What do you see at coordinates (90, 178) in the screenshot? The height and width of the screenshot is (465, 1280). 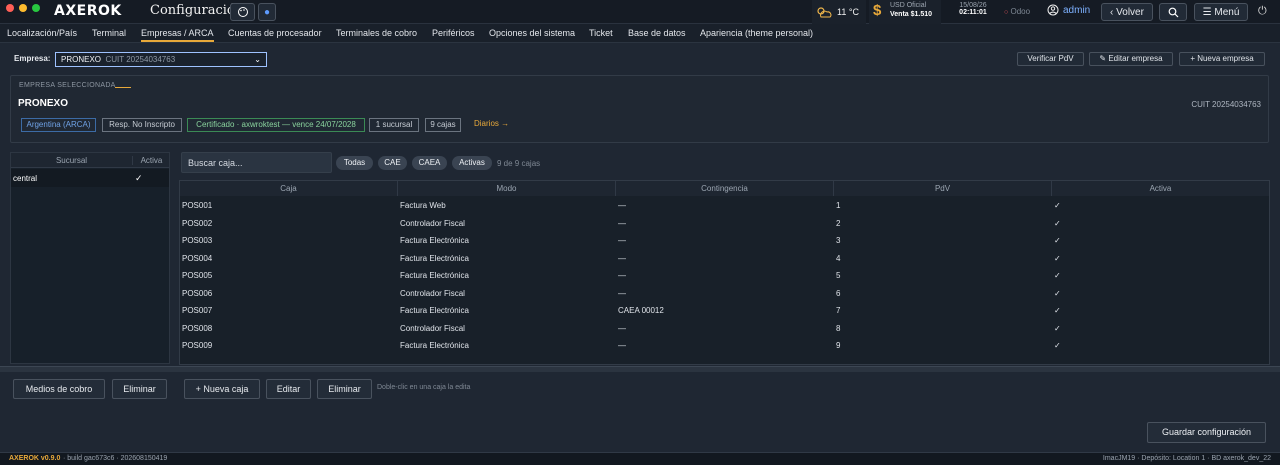 I see `branch-row: central ✓` at bounding box center [90, 178].